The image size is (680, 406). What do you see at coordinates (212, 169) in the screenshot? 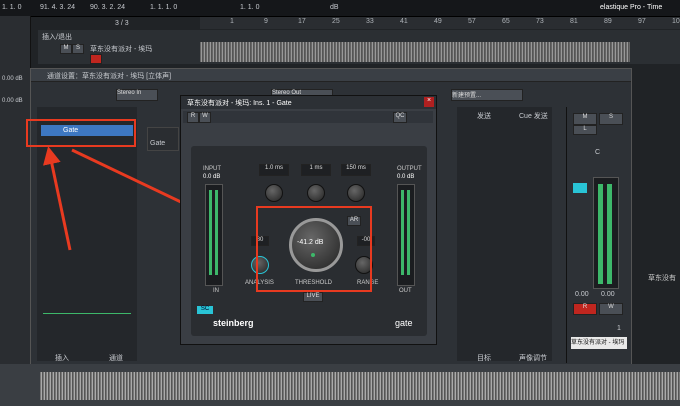
I see `input-label: INPUT` at bounding box center [212, 169].